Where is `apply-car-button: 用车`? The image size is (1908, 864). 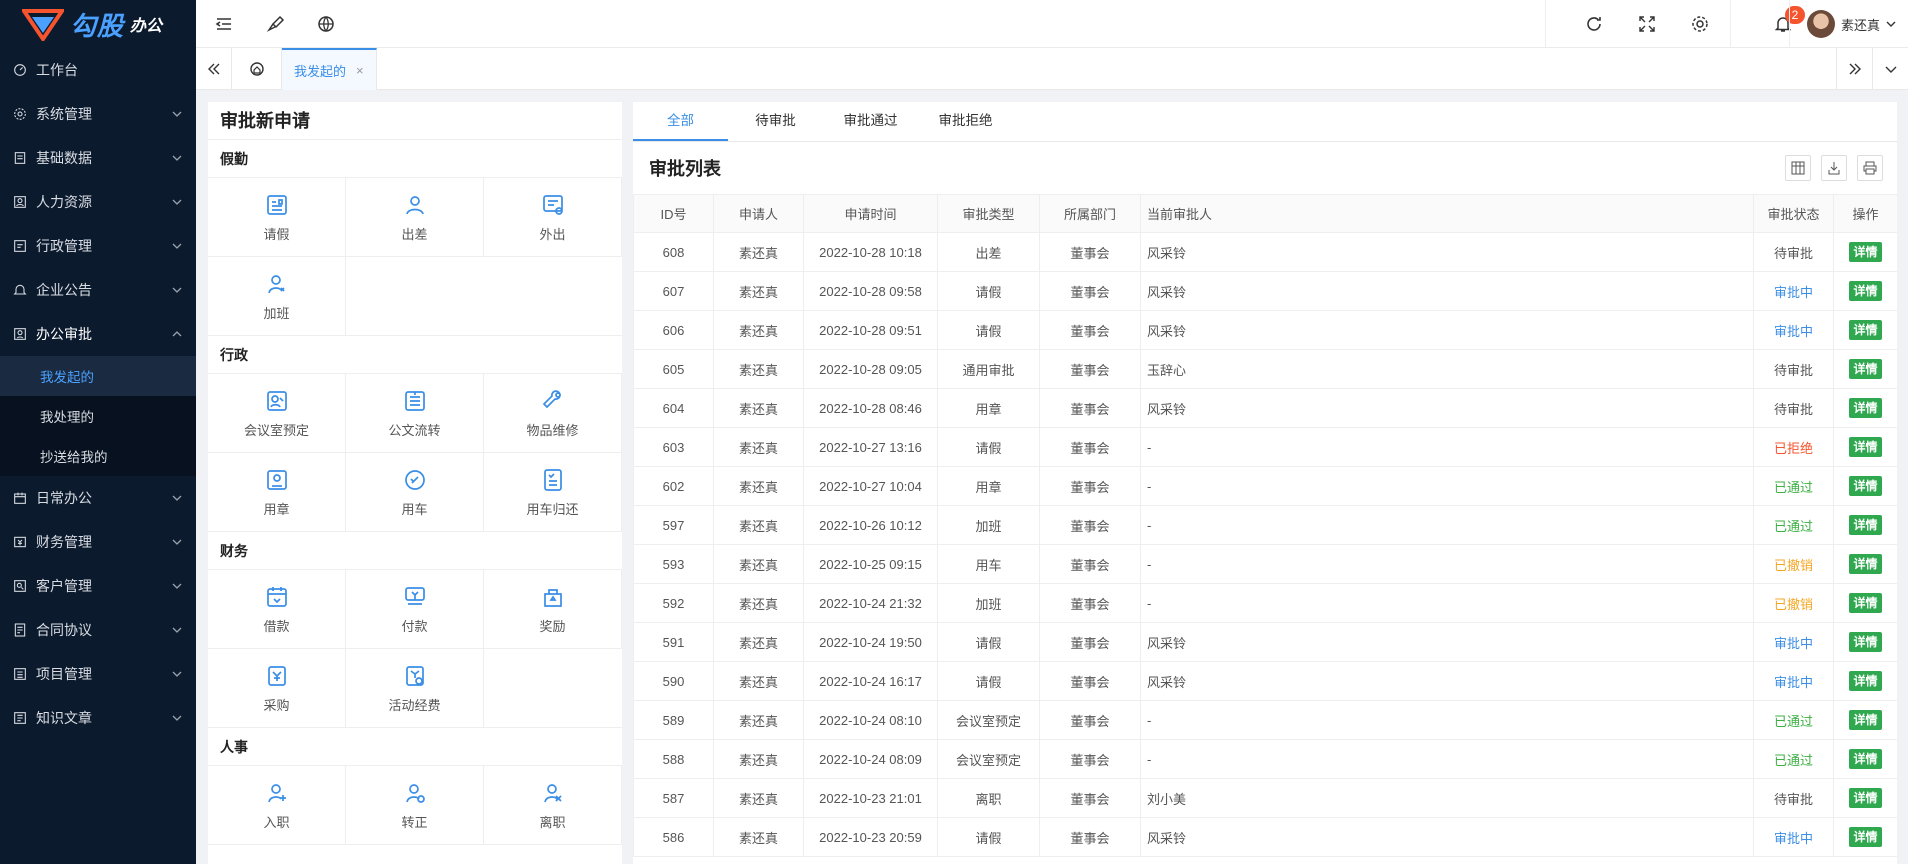
apply-car-button: 用车 is located at coordinates (415, 492).